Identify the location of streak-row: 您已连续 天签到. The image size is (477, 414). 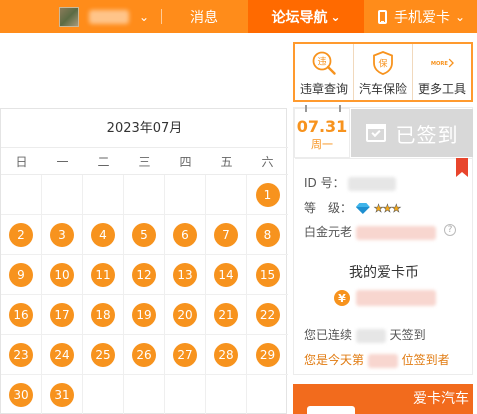
(365, 334).